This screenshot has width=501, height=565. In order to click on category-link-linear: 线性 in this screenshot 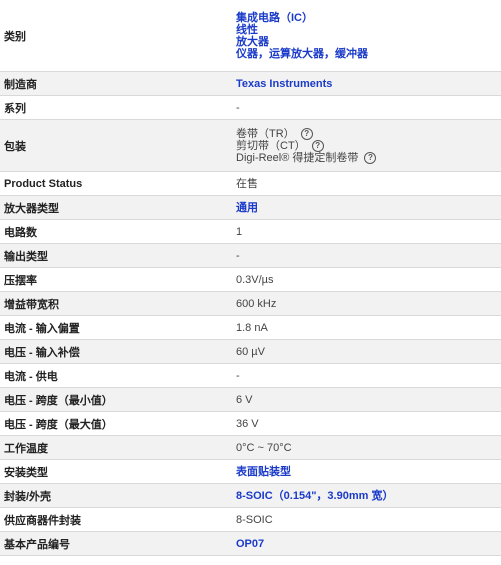, I will do `click(368, 30)`.